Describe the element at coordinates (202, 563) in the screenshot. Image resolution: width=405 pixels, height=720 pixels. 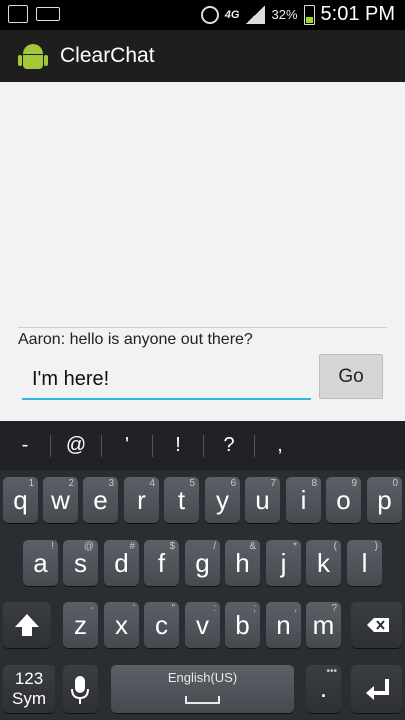
I see `key-g: / g` at that location.